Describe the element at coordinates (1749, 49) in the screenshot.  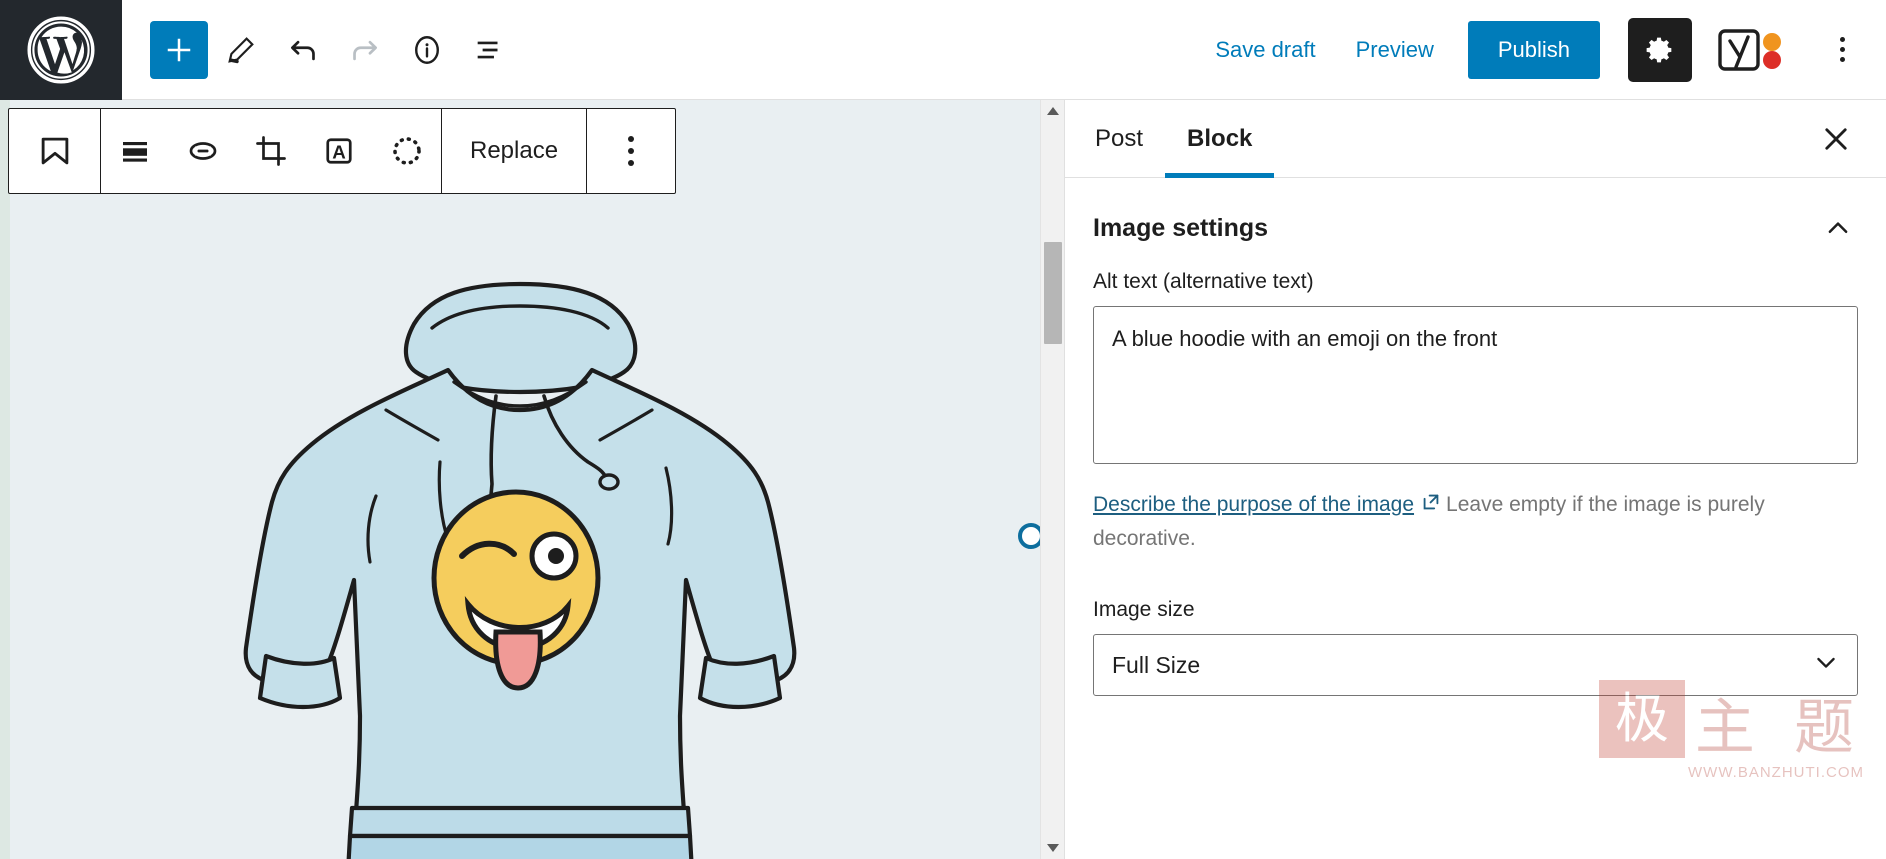
I see `yoast-seo-icon` at that location.